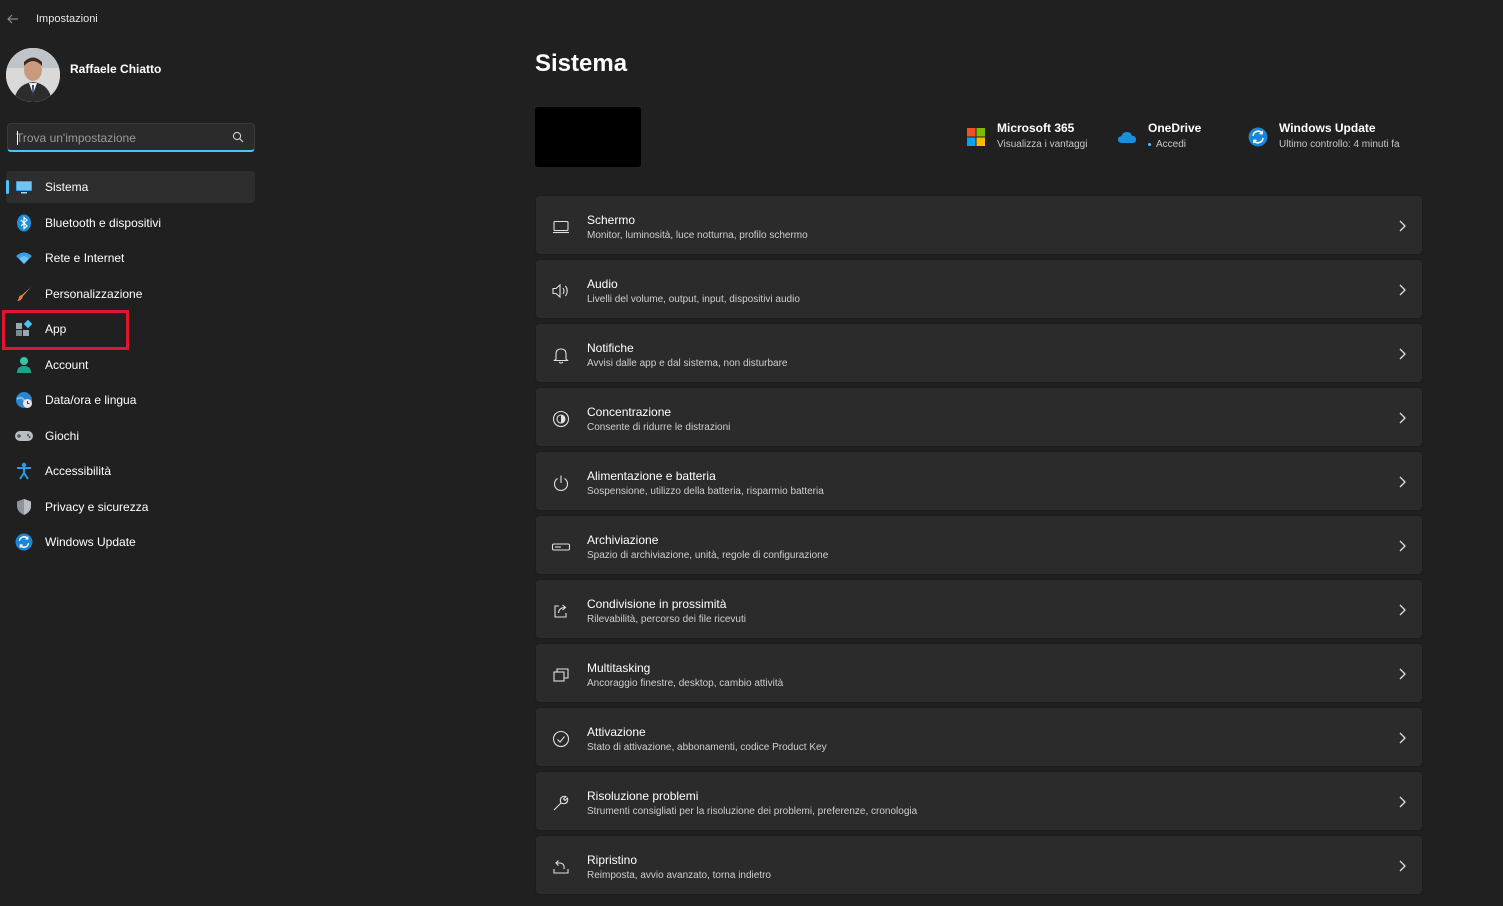 This screenshot has height=906, width=1503. What do you see at coordinates (1327, 128) in the screenshot?
I see `quick-link-title: Windows Update` at bounding box center [1327, 128].